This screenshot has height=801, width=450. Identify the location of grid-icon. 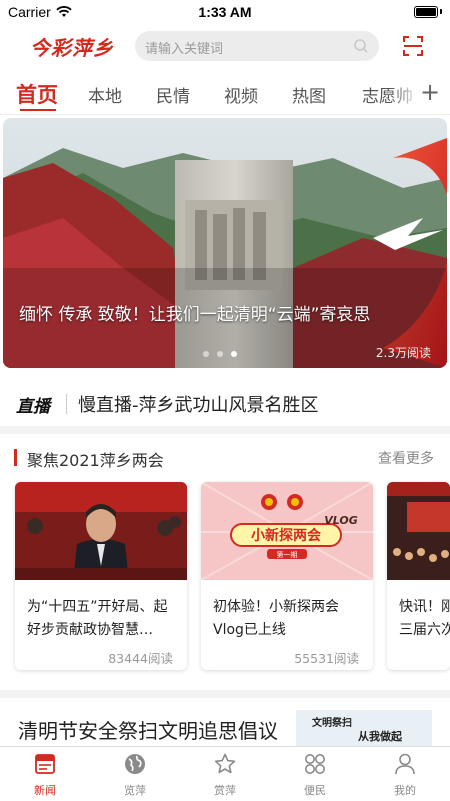
(315, 764).